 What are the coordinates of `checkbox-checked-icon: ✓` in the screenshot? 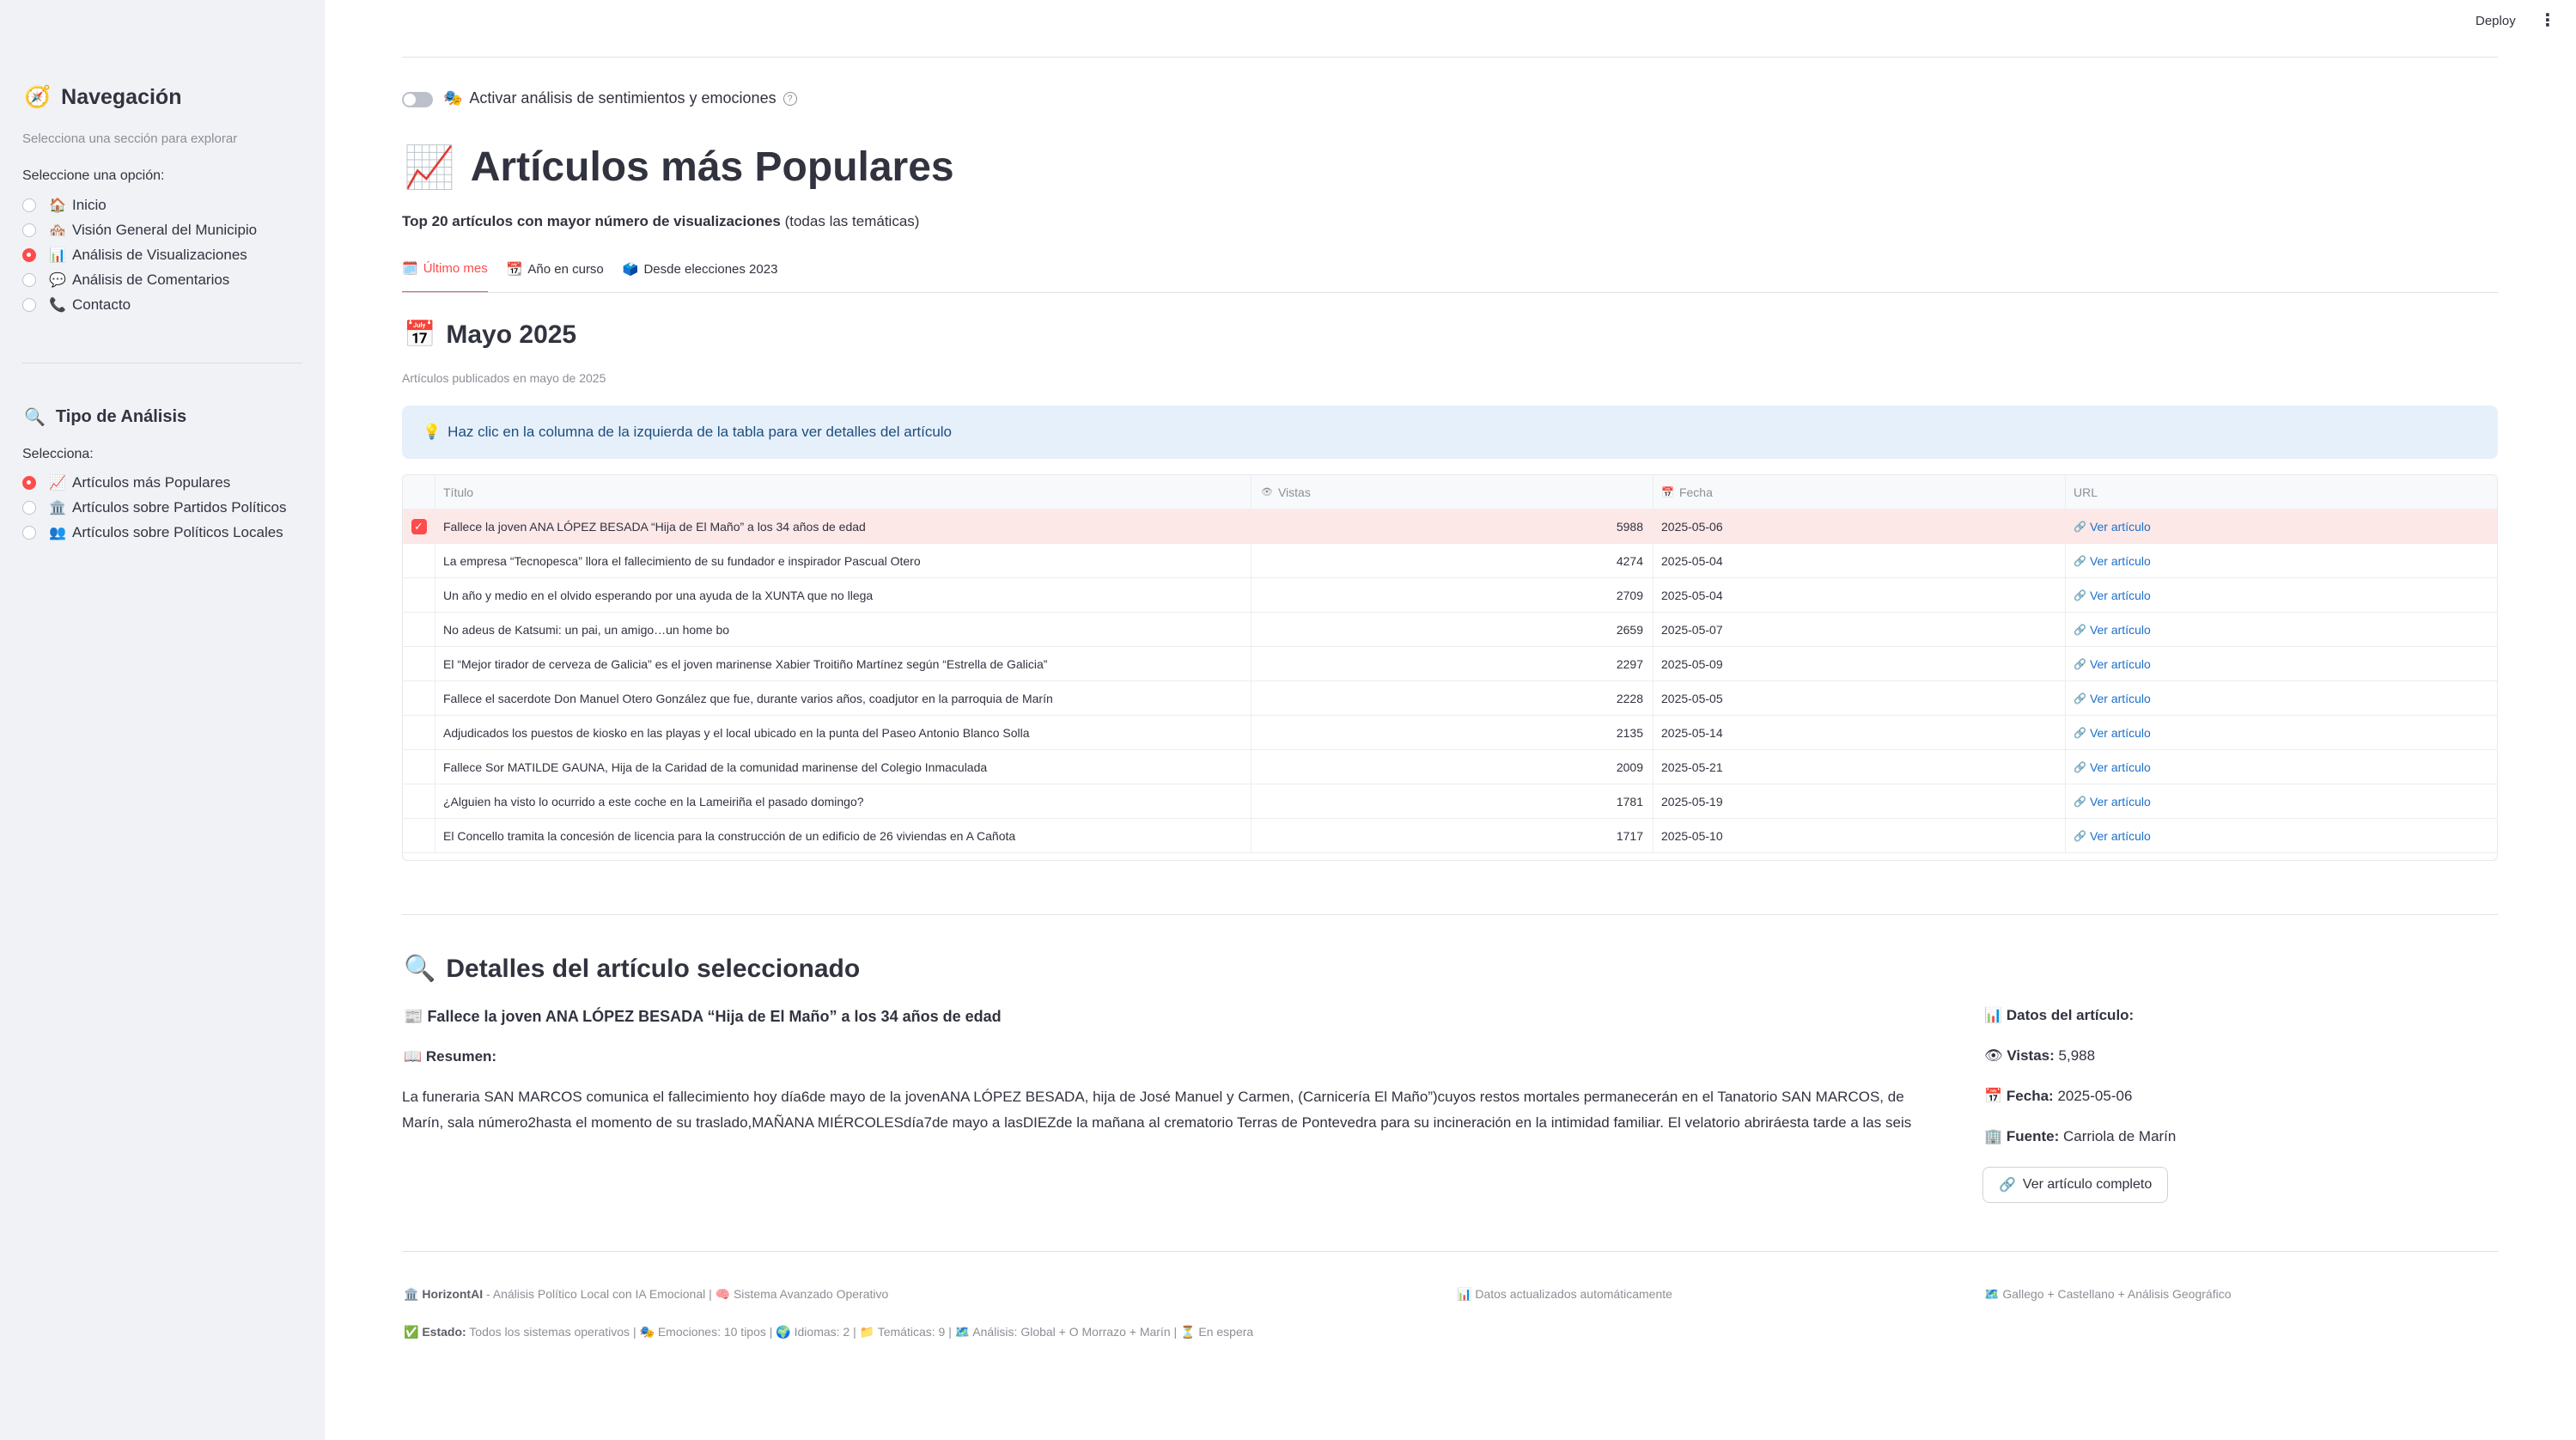 It's located at (419, 526).